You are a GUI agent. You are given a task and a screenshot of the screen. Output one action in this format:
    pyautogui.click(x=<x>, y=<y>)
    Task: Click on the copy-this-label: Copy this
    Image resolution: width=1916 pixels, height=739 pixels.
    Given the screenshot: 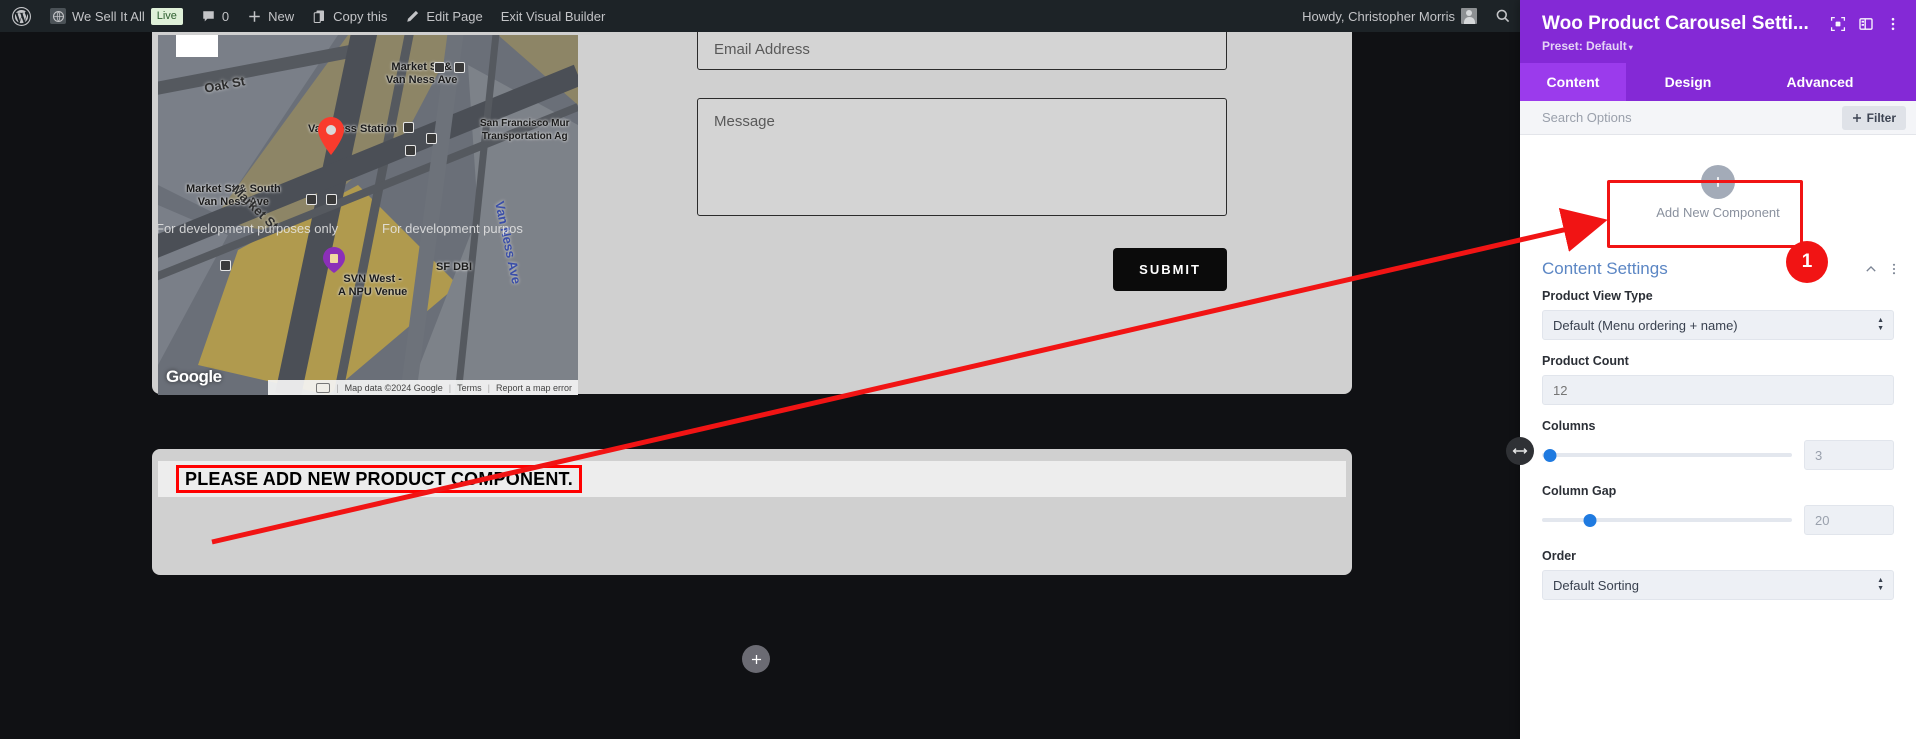 What is the action you would take?
    pyautogui.click(x=360, y=16)
    